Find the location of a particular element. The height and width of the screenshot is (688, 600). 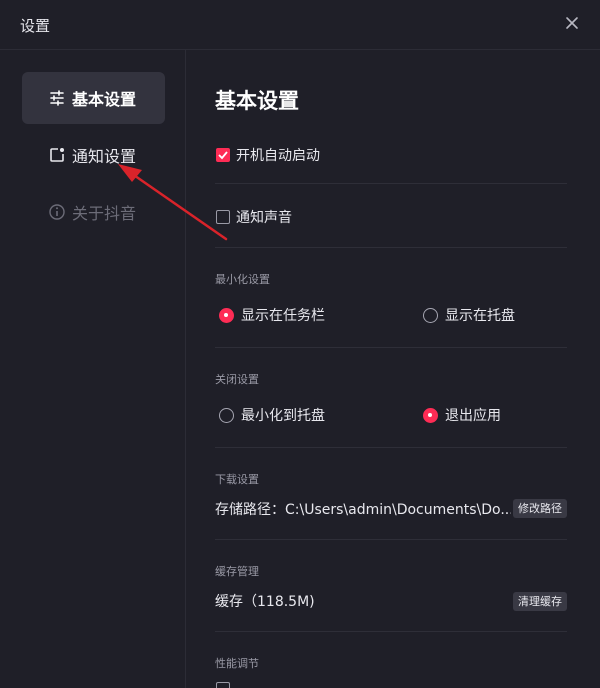

performance-checkbox is located at coordinates (226, 685).